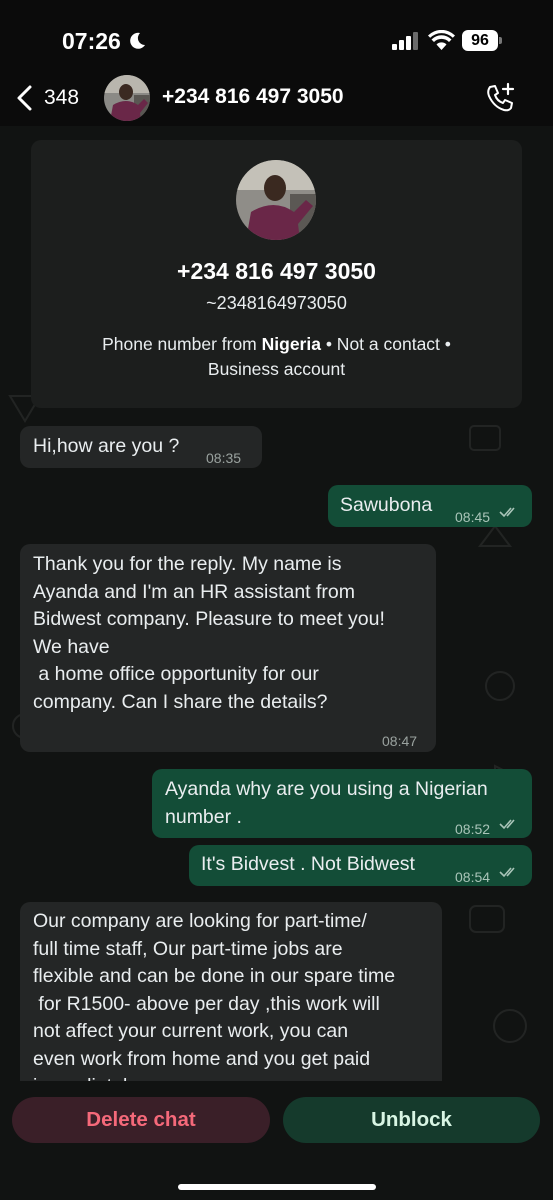 This screenshot has width=553, height=1200. Describe the element at coordinates (253, 97) in the screenshot. I see `contact-title: +234 816 497 3050` at that location.